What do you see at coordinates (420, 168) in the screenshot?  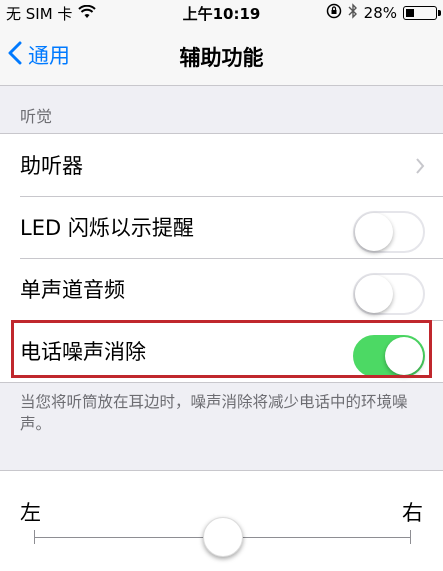 I see `chevron-right-icon` at bounding box center [420, 168].